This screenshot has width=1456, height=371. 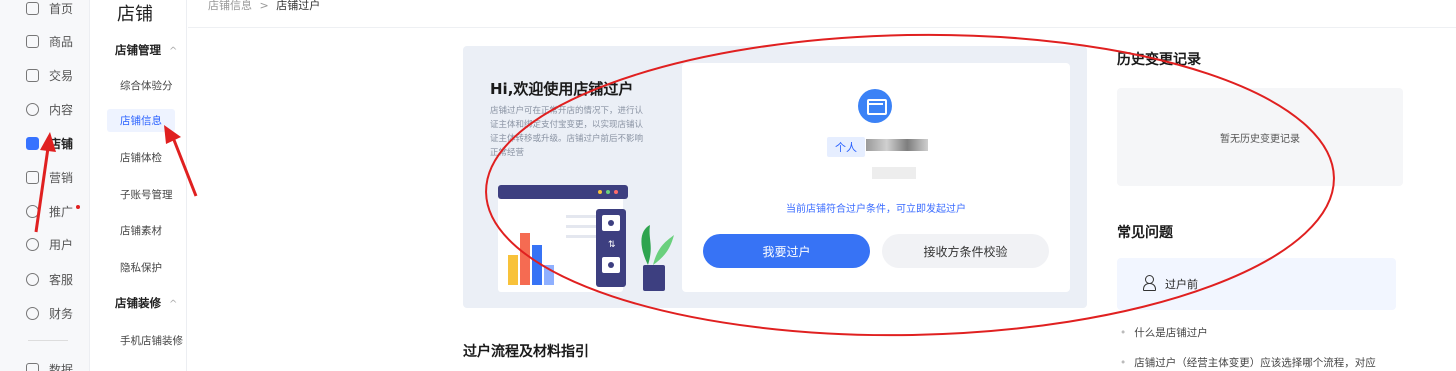 What do you see at coordinates (146, 85) in the screenshot?
I see `subnav-item-score: 综合体验分` at bounding box center [146, 85].